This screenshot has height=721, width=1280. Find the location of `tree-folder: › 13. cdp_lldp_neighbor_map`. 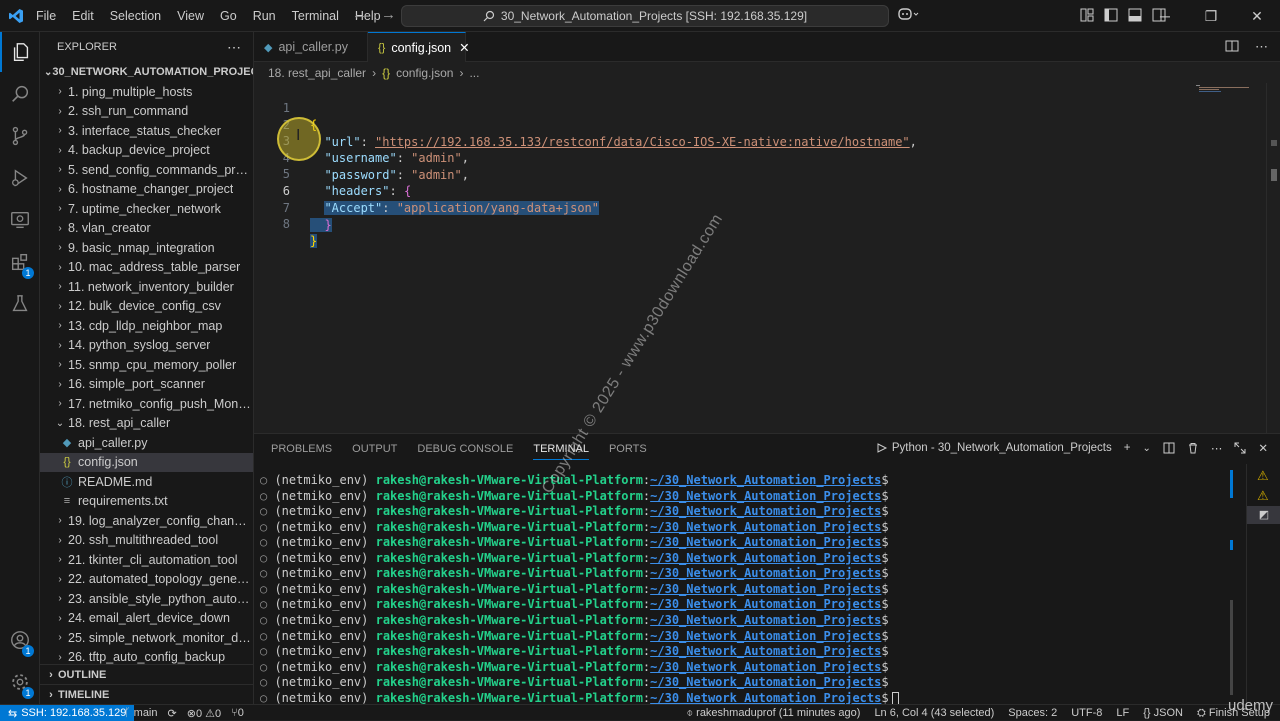

tree-folder: › 13. cdp_lldp_neighbor_map is located at coordinates (146, 326).